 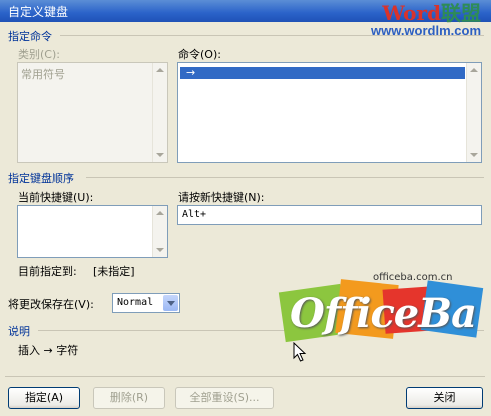 What do you see at coordinates (411, 13) in the screenshot?
I see `watermark-brand-a: Word` at bounding box center [411, 13].